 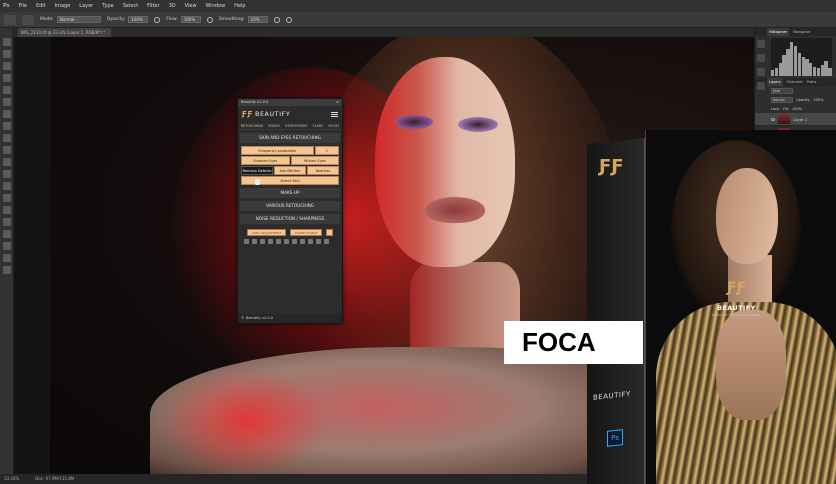 What do you see at coordinates (318, 126) in the screenshot?
I see `tab-flare: FLARE` at bounding box center [318, 126].